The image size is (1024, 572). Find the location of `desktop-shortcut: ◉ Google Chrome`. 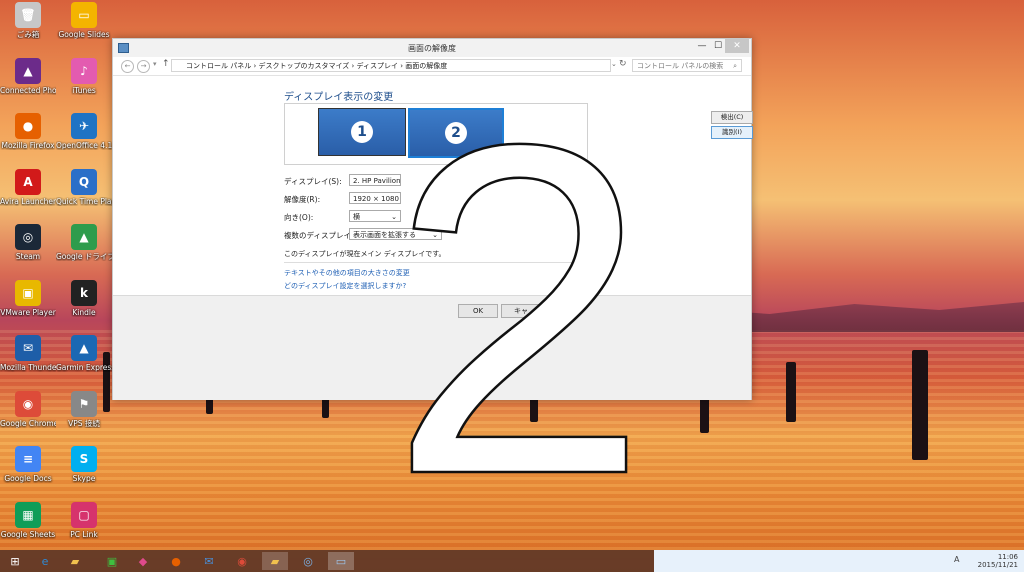

desktop-shortcut: ◉ Google Chrome is located at coordinates (28, 409).